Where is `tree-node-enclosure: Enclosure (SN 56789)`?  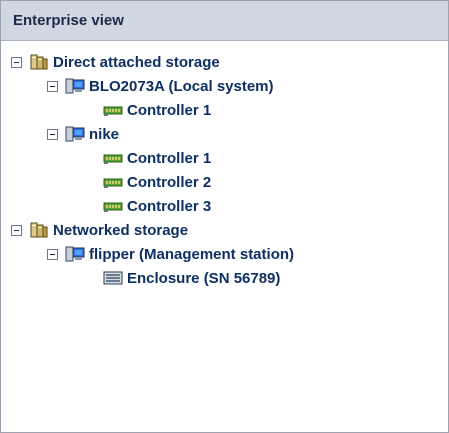
tree-node-enclosure: Enclosure (SN 56789) is located at coordinates (191, 278).